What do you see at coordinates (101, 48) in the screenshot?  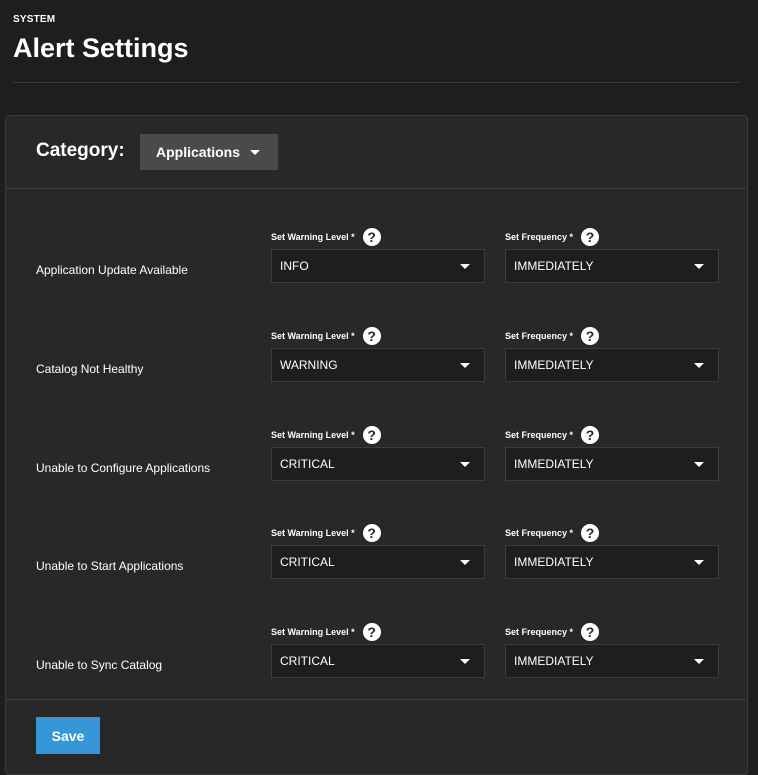 I see `page-title: Alert Settings` at bounding box center [101, 48].